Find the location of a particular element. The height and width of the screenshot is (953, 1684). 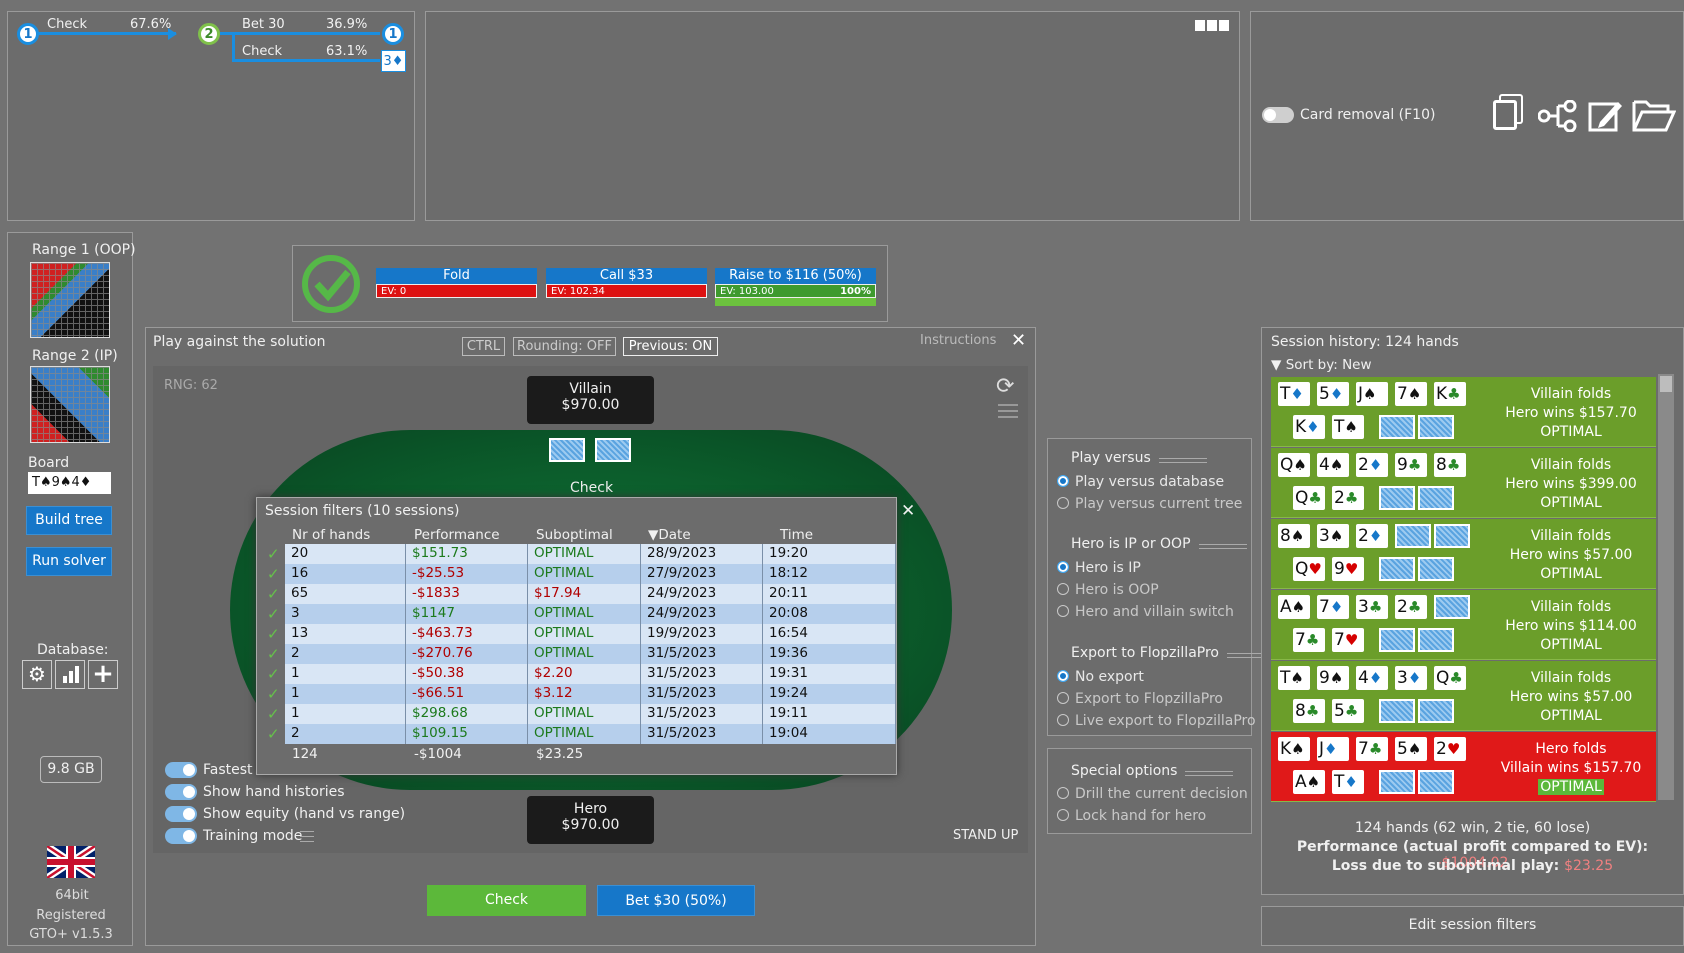

copy-icon is located at coordinates (1505, 115).